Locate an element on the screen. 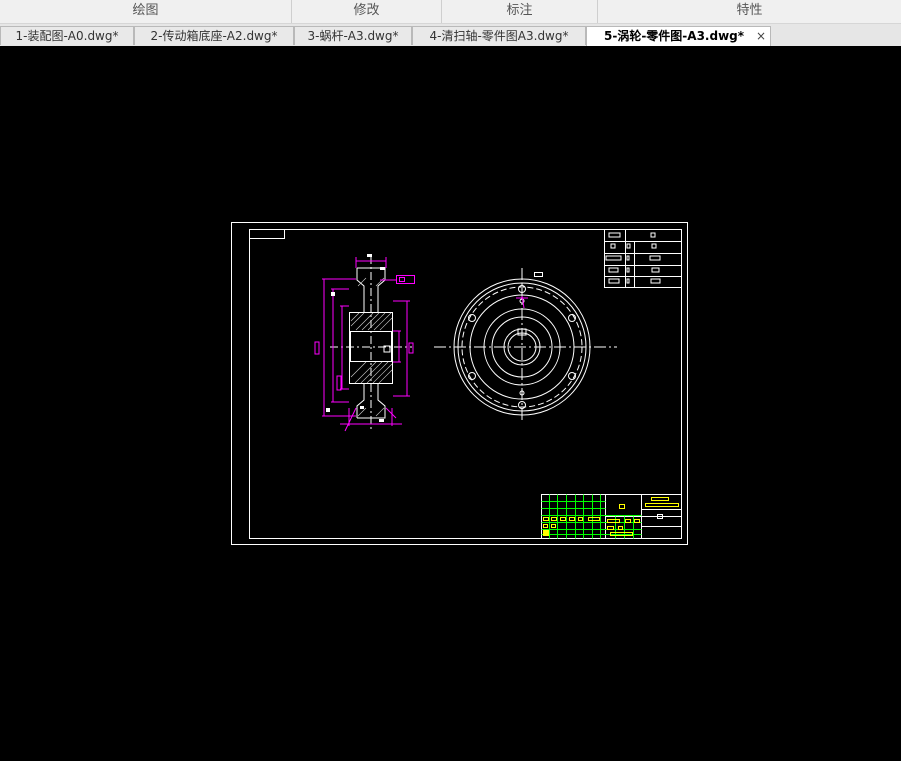  front-view-dimension is located at coordinates (522, 302).